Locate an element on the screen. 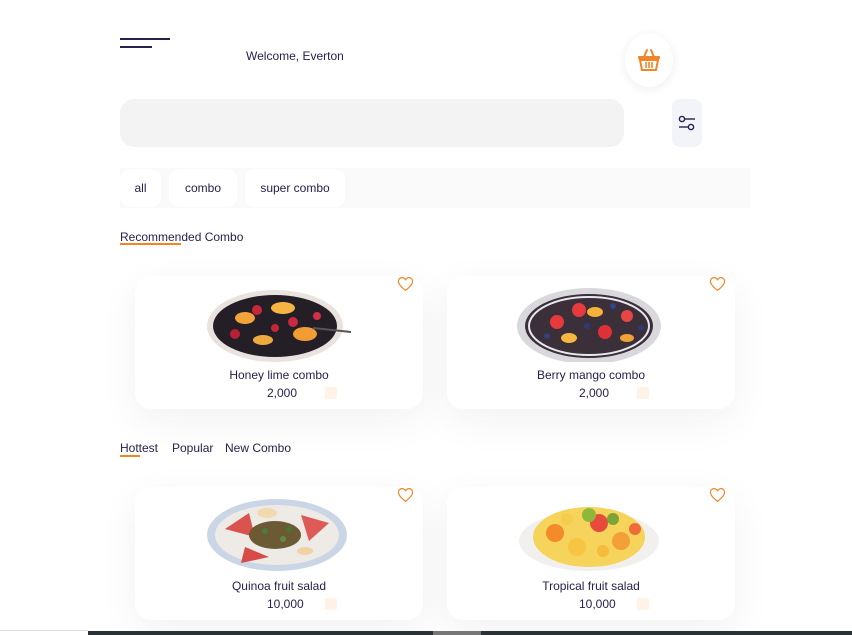  filter-button is located at coordinates (687, 123).